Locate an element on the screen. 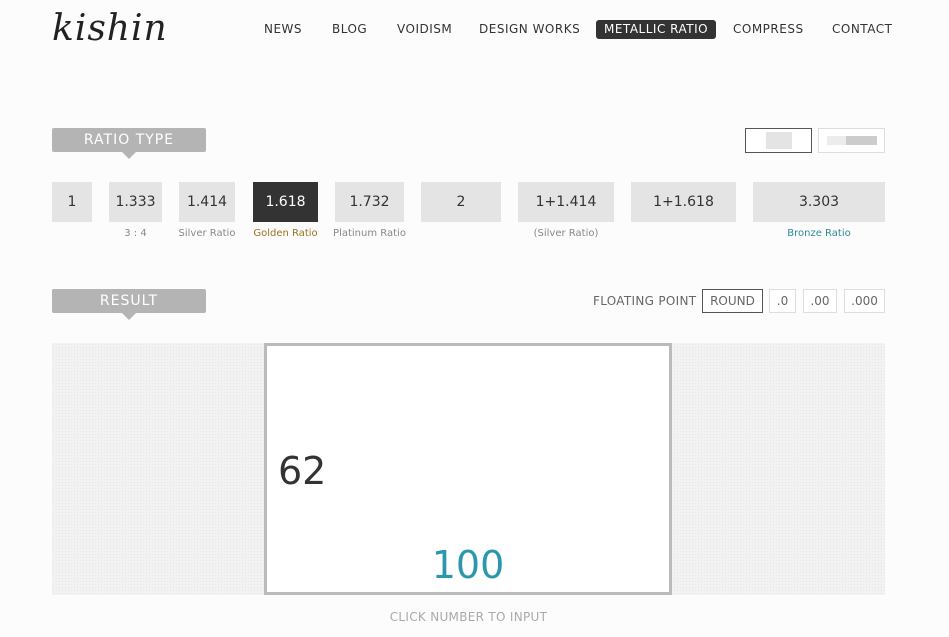 The image size is (949, 637). landscape-orientation-button is located at coordinates (851, 140).